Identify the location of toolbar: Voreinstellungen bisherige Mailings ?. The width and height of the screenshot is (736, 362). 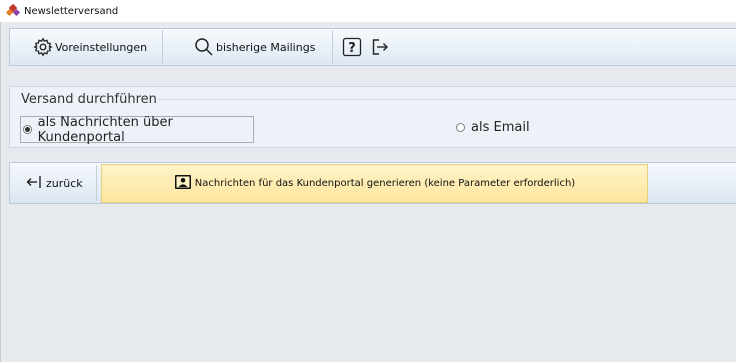
(372, 47).